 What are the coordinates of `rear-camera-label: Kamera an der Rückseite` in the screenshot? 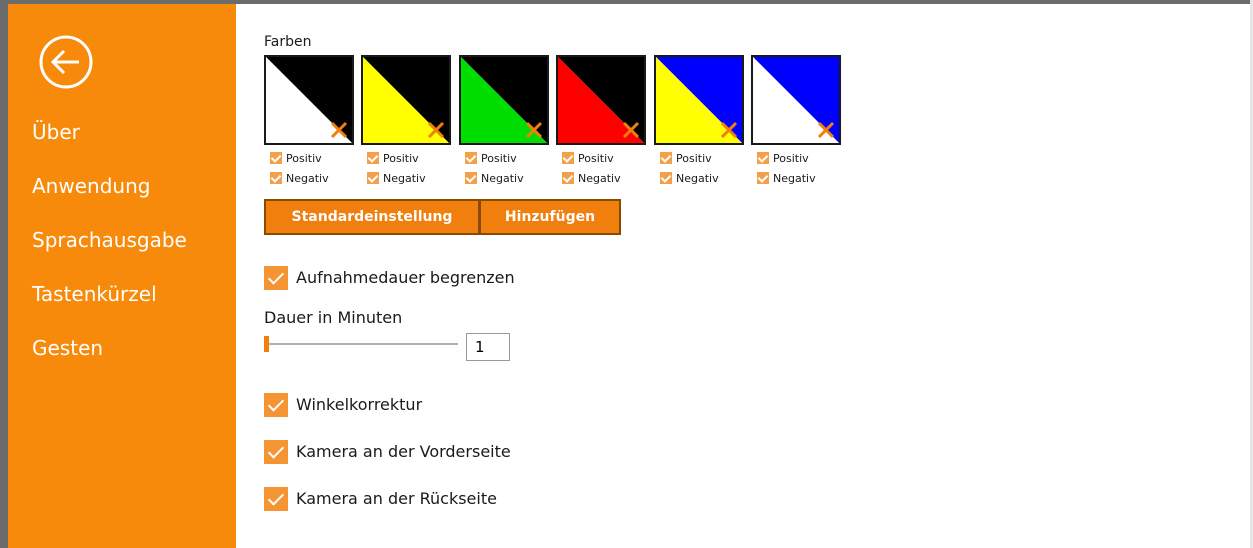 It's located at (396, 498).